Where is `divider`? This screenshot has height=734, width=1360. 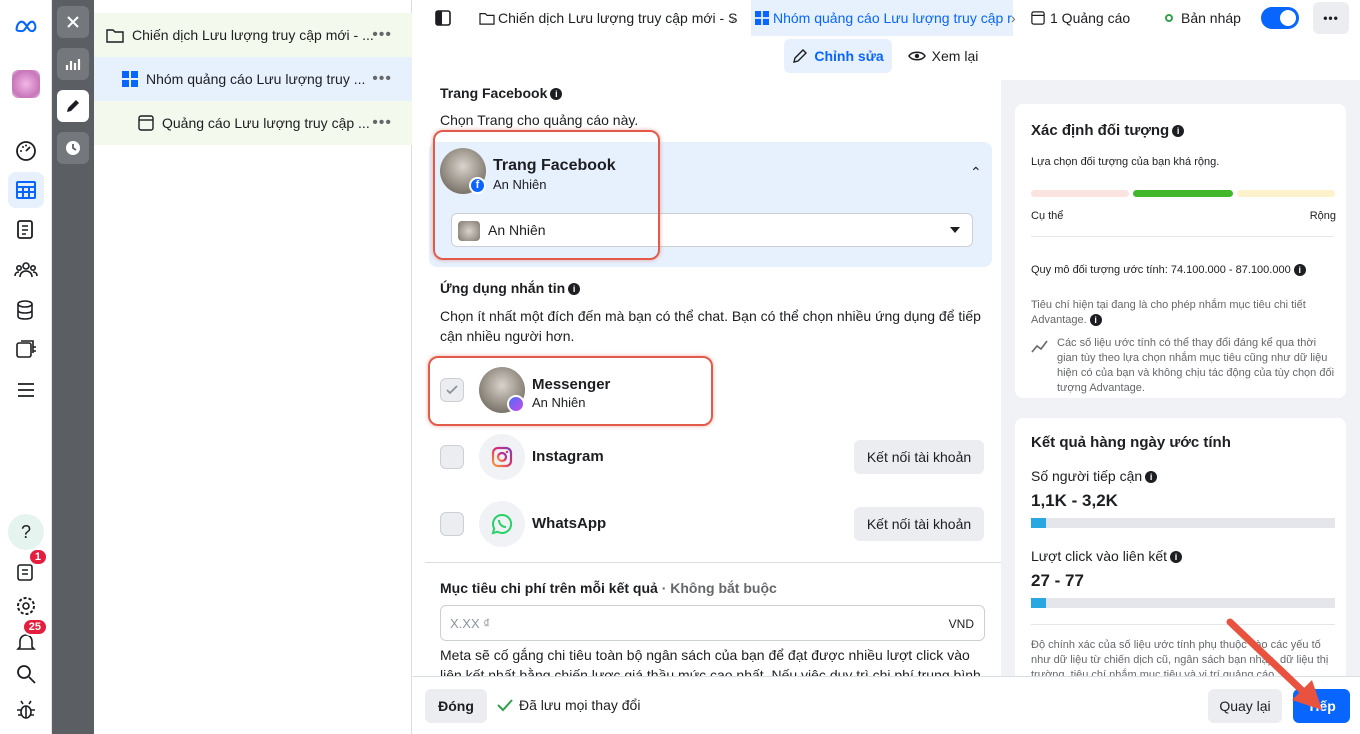
divider is located at coordinates (1182, 236).